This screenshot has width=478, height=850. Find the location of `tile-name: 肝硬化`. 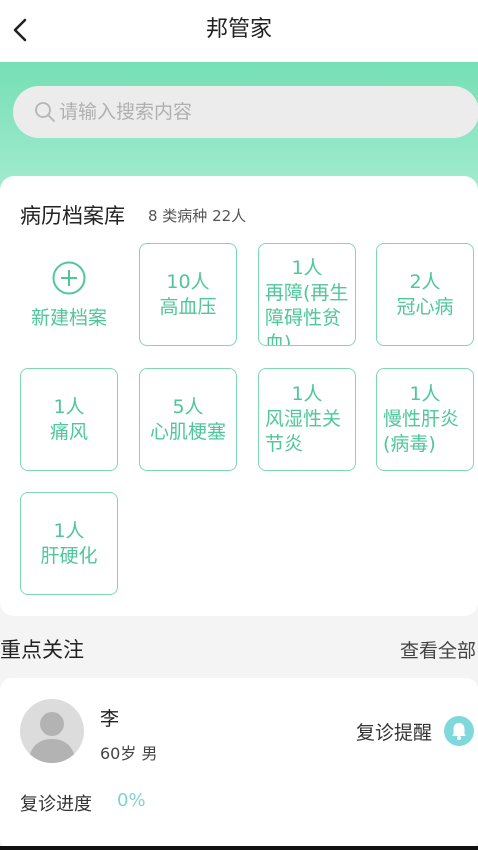

tile-name: 肝硬化 is located at coordinates (69, 555).